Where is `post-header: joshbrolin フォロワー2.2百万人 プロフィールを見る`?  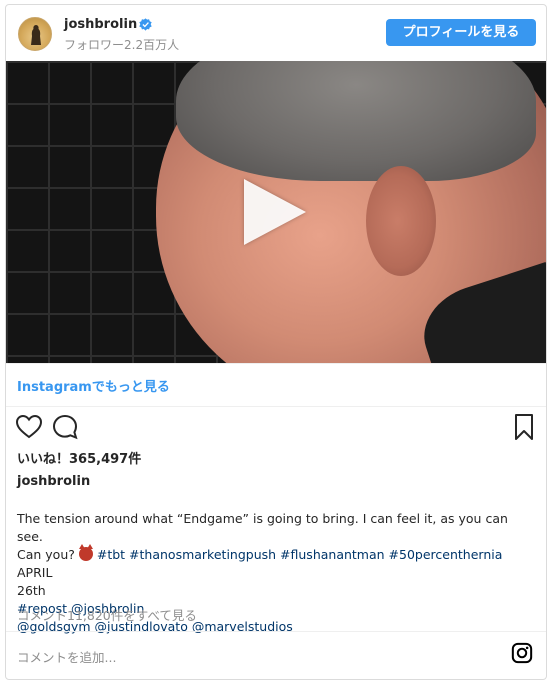
post-header: joshbrolin フォロワー2.2百万人 プロフィールを見る is located at coordinates (276, 33).